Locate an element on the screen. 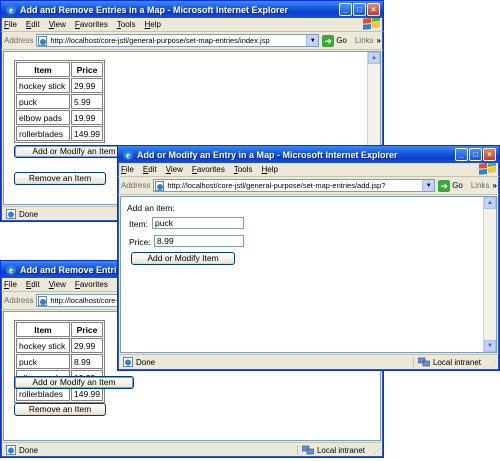 This screenshot has width=500, height=461. status-bar: Done Local intranet is located at coordinates (308, 361).